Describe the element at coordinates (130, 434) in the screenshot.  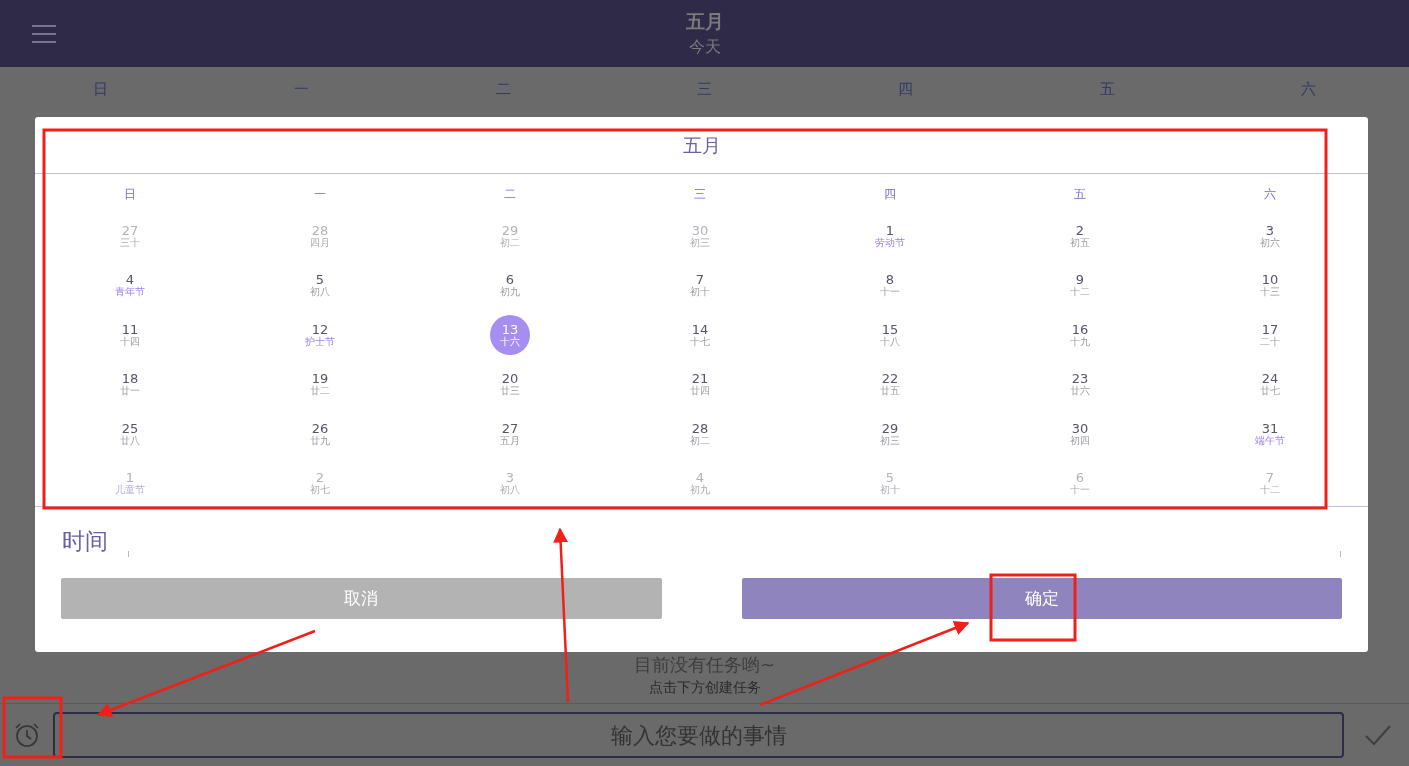
I see `date-cell: 25 廿八` at that location.